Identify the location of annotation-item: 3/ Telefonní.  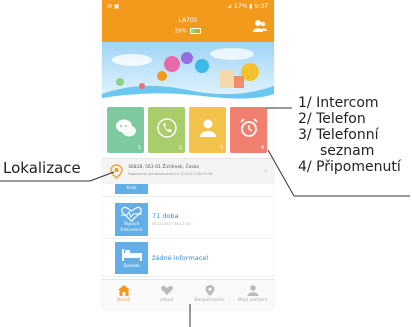
(338, 135).